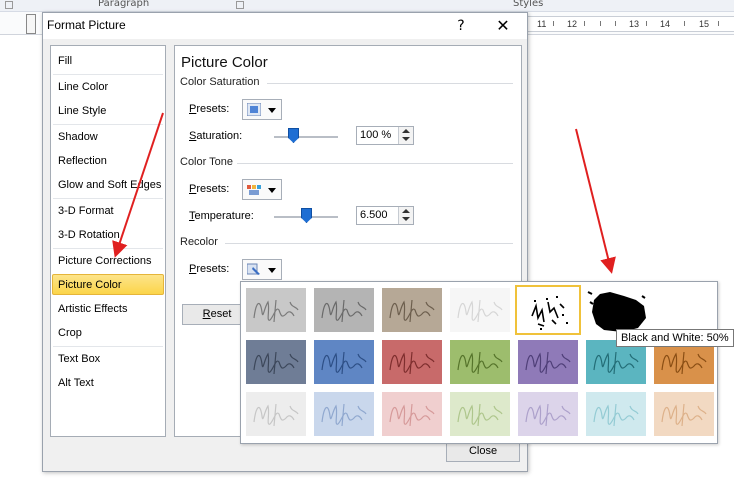 The width and height of the screenshot is (734, 491). Describe the element at coordinates (595, 201) in the screenshot. I see `red-arrow-right` at that location.